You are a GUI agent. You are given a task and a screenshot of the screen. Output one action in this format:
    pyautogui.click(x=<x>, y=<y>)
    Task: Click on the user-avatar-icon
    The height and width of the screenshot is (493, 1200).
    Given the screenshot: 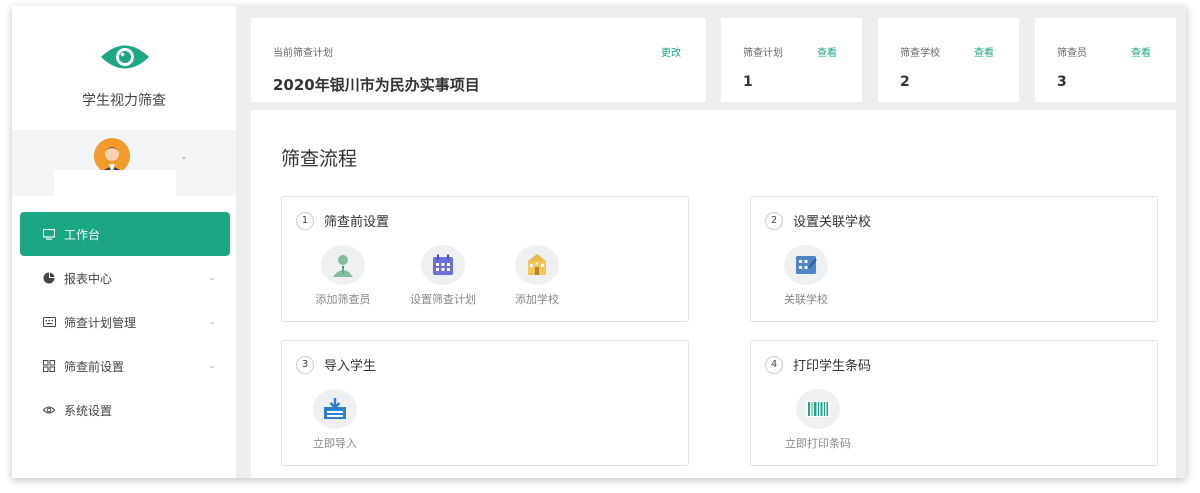 What is the action you would take?
    pyautogui.click(x=112, y=156)
    